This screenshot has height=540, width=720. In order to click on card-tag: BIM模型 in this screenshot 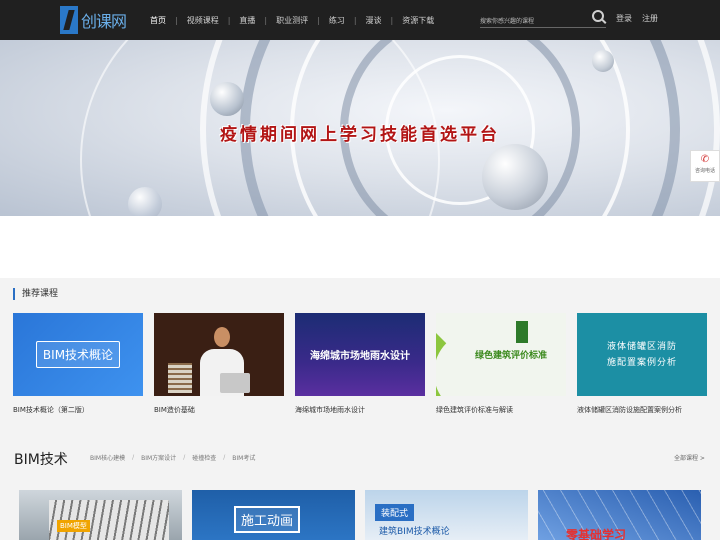, I will do `click(73, 526)`.